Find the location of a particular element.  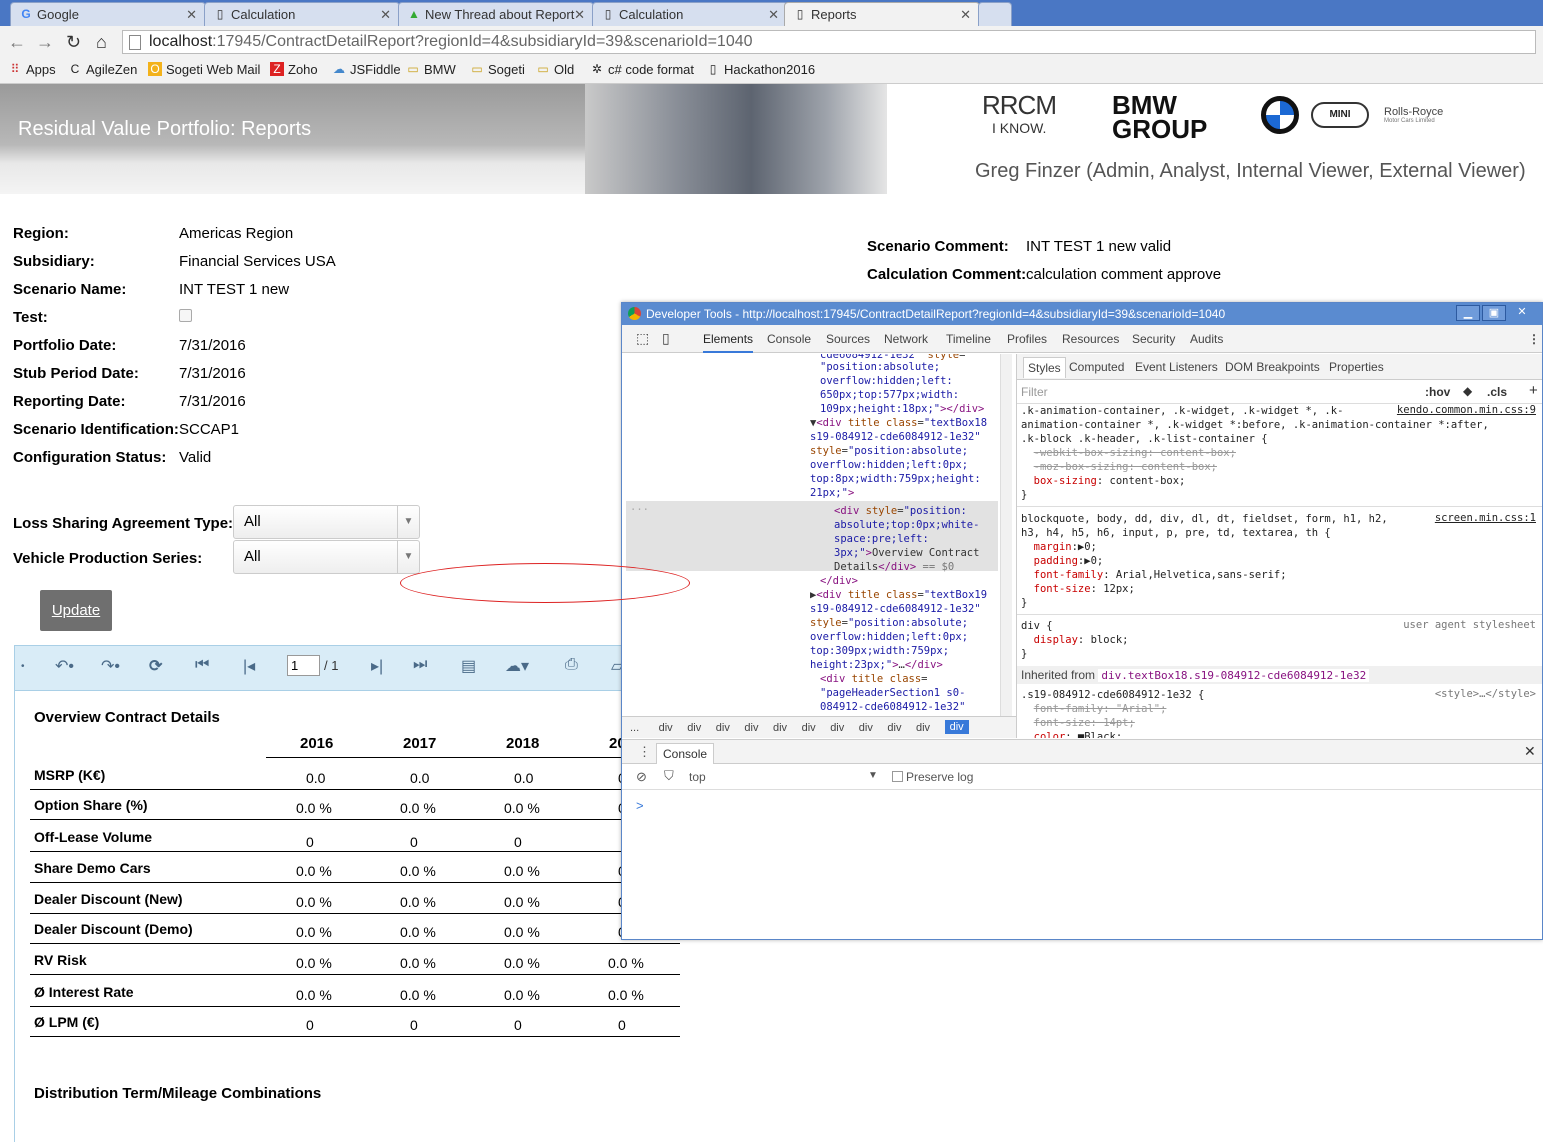

next-page-icon: ▸| is located at coordinates (377, 666).